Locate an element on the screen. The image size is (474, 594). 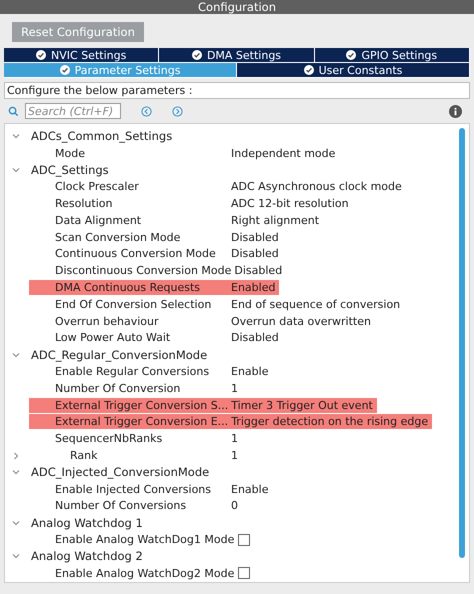
parameter-name: Mode is located at coordinates (70, 153).